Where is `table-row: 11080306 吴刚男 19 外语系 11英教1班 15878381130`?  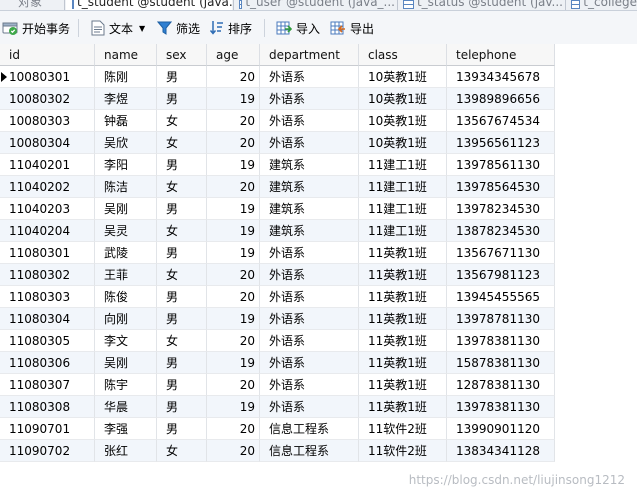 table-row: 11080306 吴刚男 19 外语系 11英教1班 15878381130 is located at coordinates (277, 363).